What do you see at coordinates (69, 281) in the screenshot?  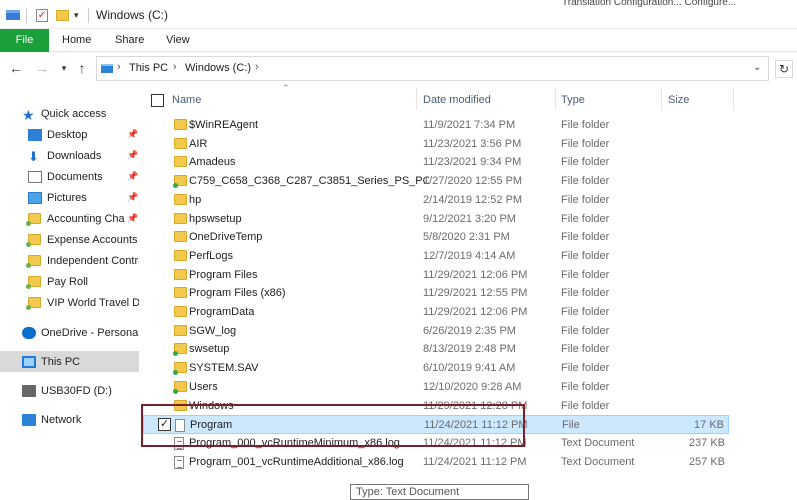 I see `nav-item-pay-roll: Pay Roll` at bounding box center [69, 281].